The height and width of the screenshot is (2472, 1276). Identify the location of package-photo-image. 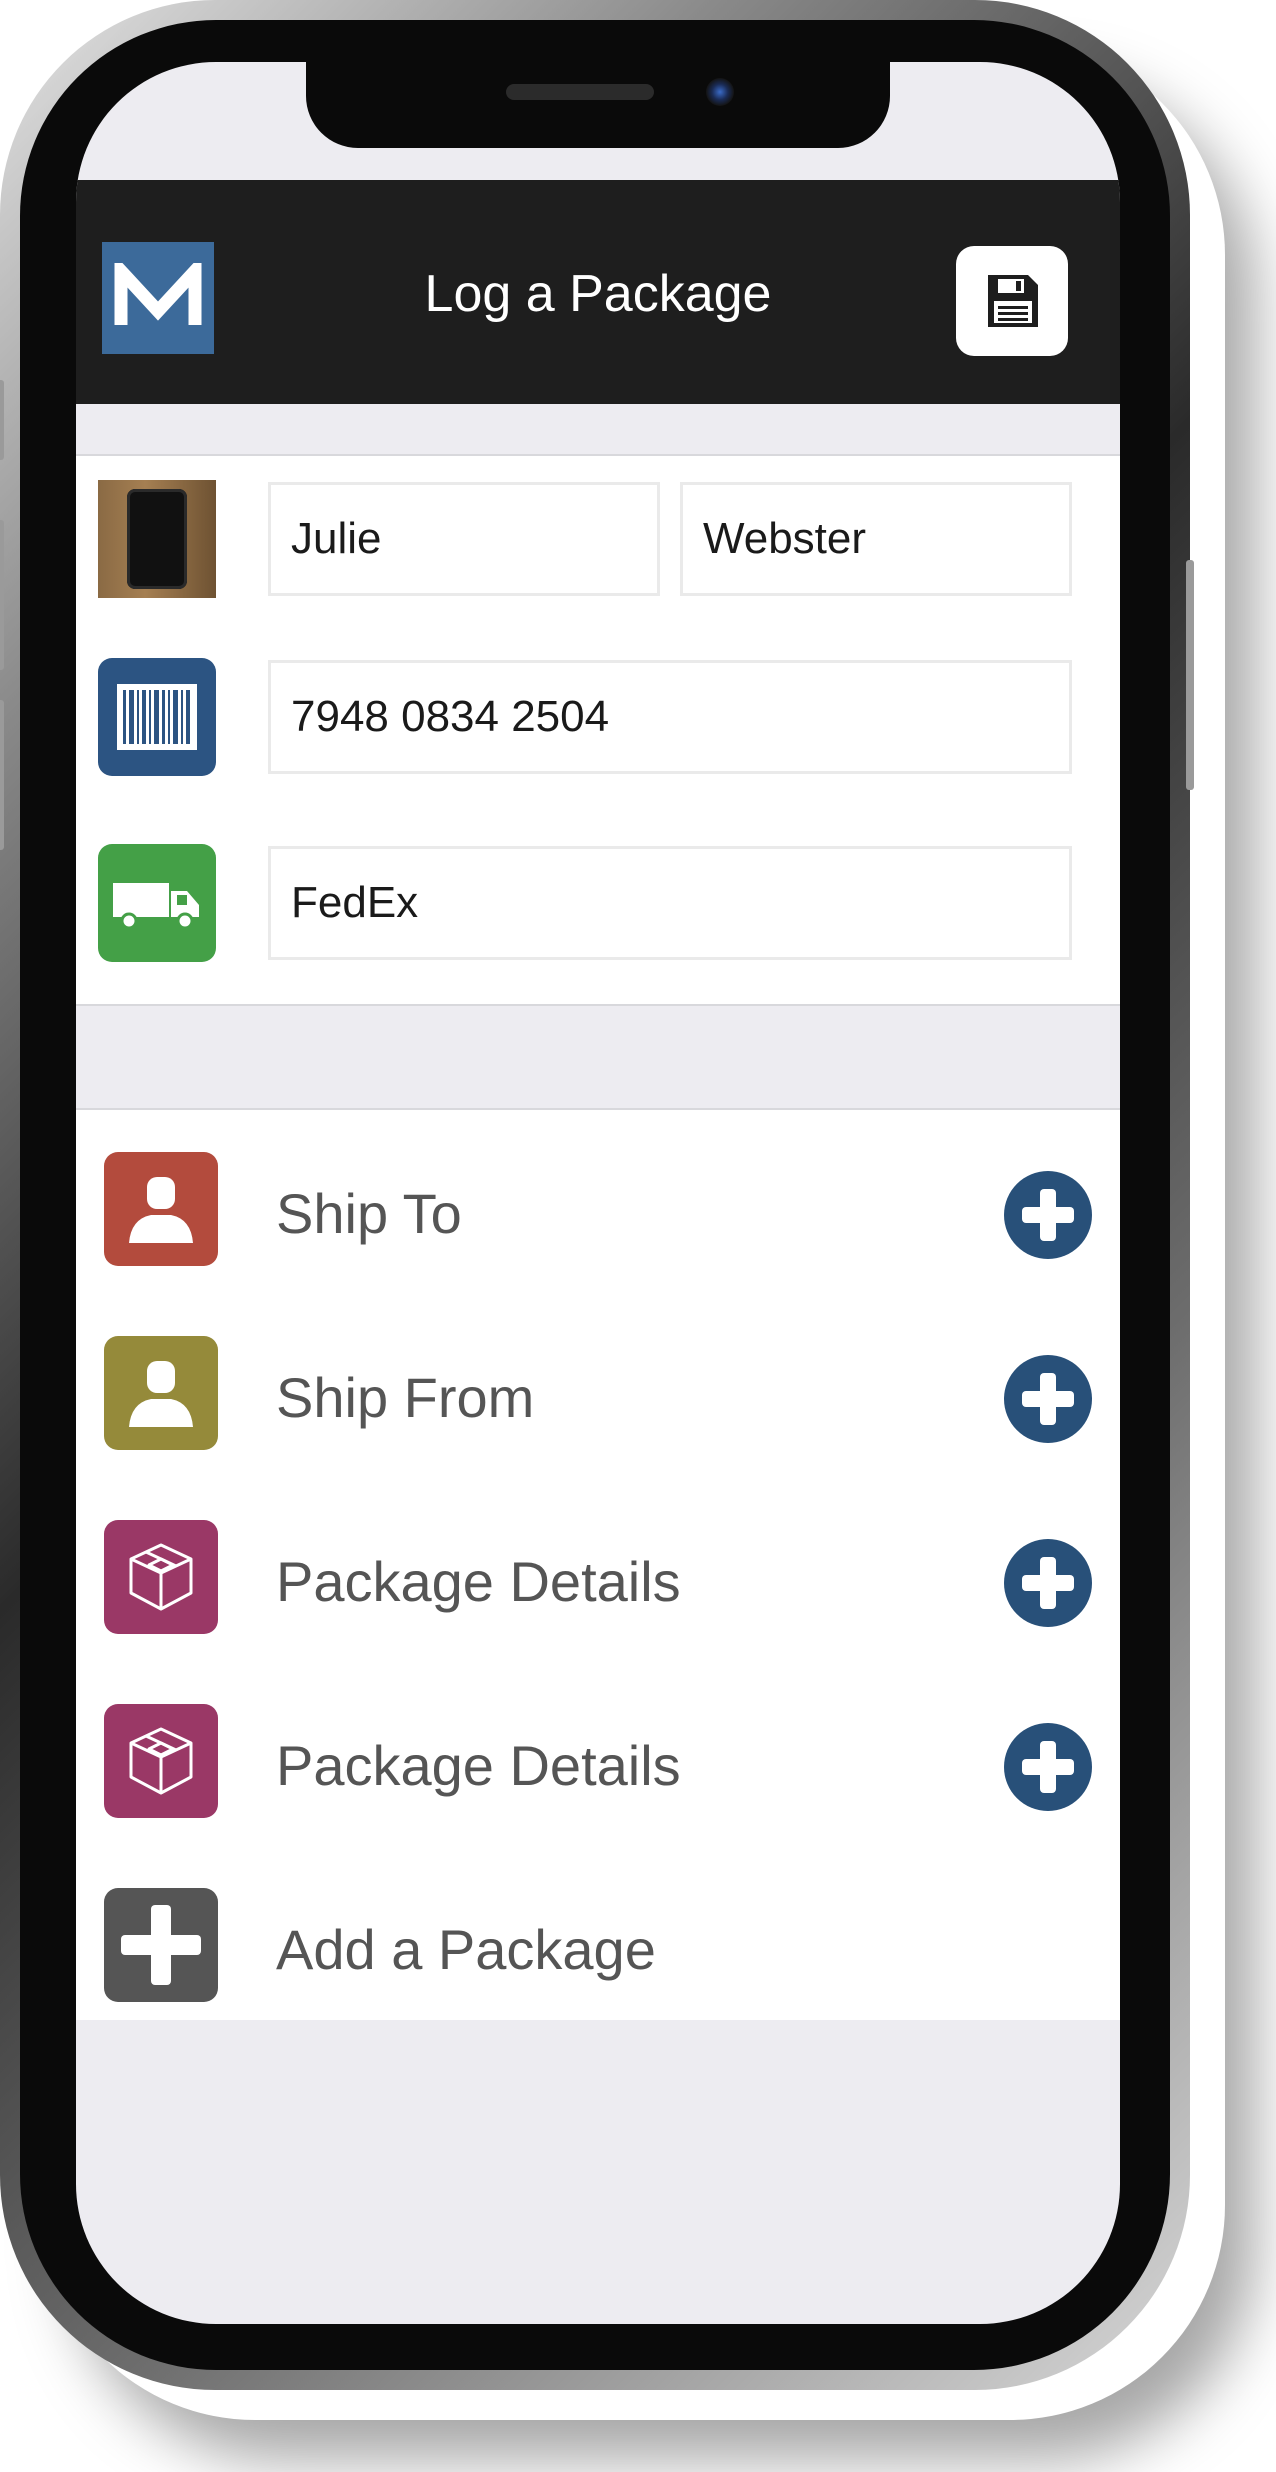
(157, 539).